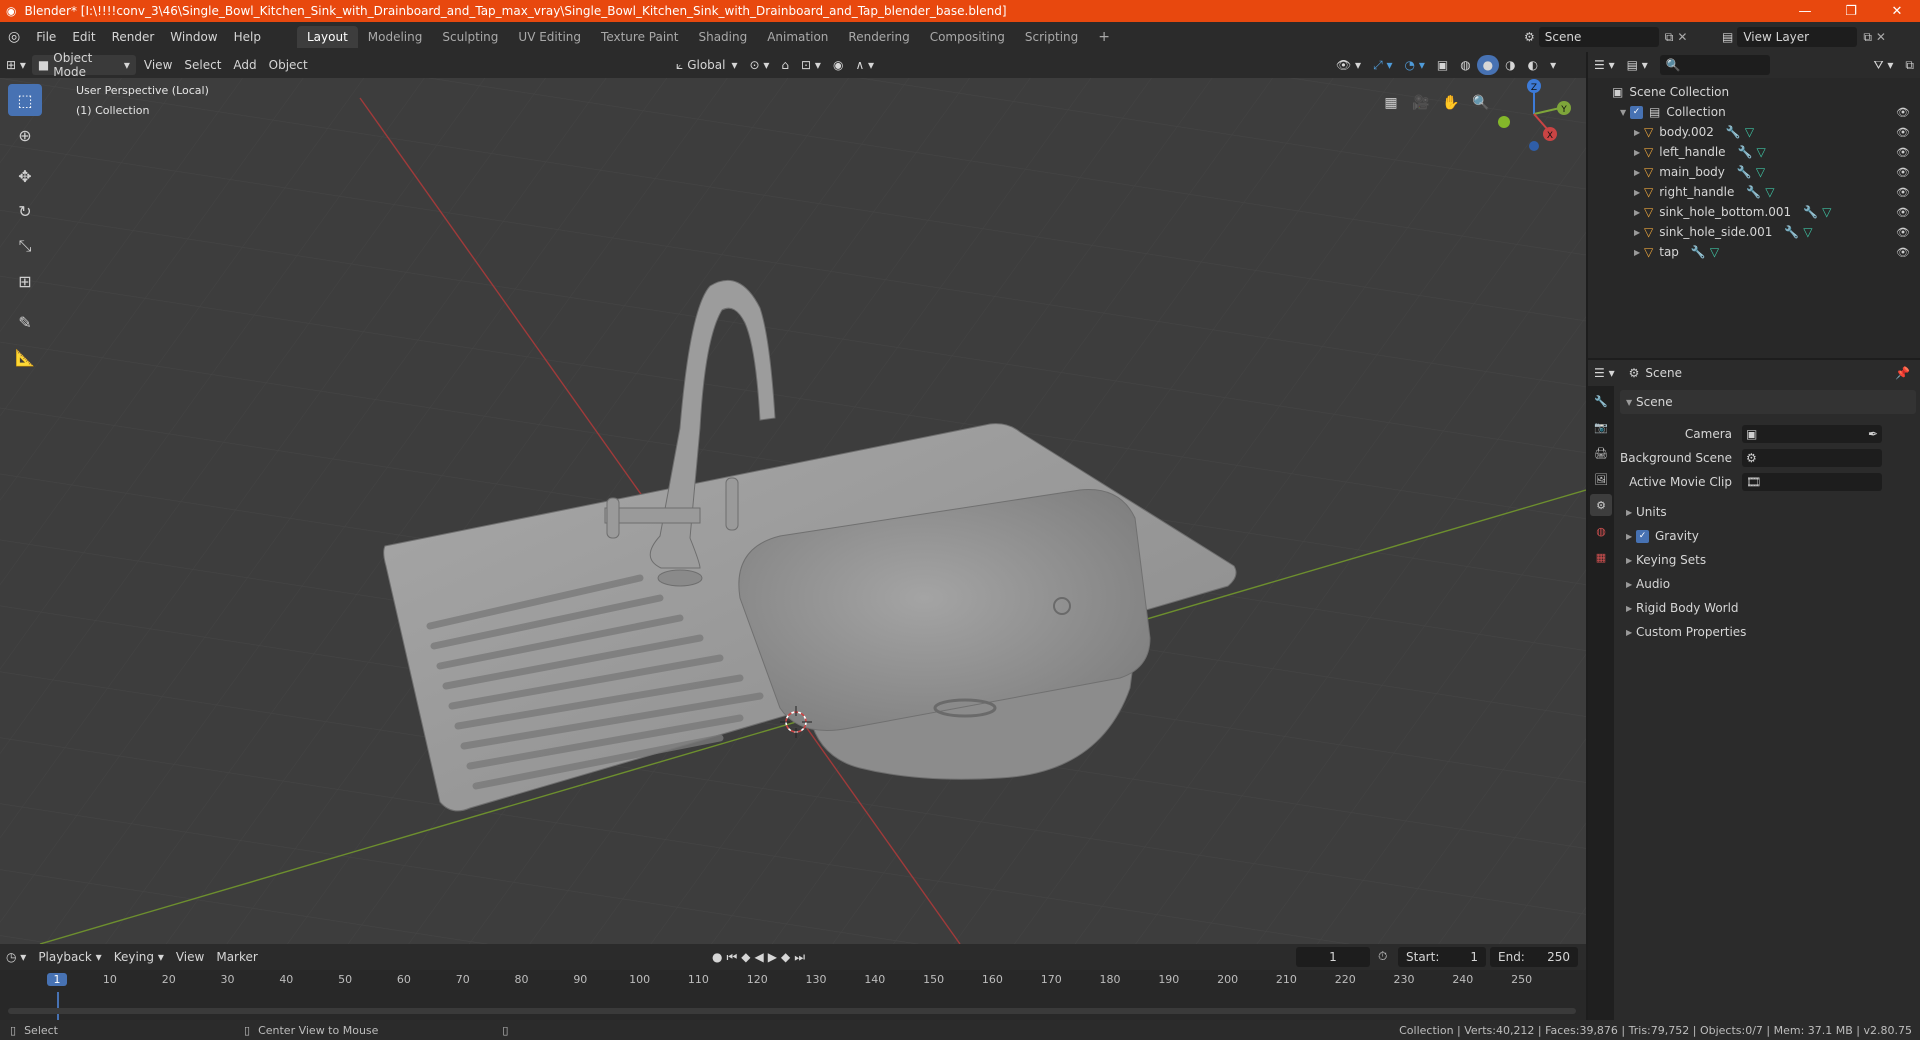 Image resolution: width=1920 pixels, height=1040 pixels. What do you see at coordinates (772, 957) in the screenshot?
I see `play-icon: ▶` at bounding box center [772, 957].